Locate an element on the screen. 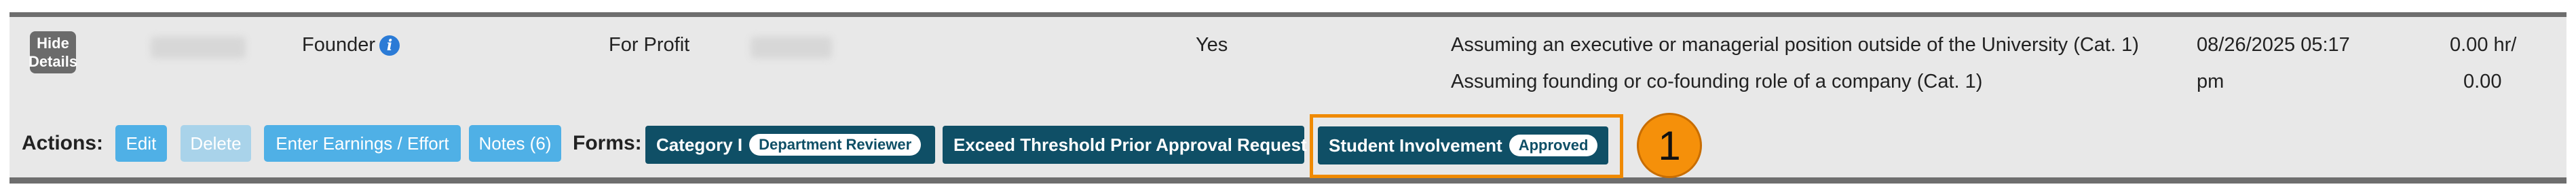  forms-label: Forms: is located at coordinates (608, 143).